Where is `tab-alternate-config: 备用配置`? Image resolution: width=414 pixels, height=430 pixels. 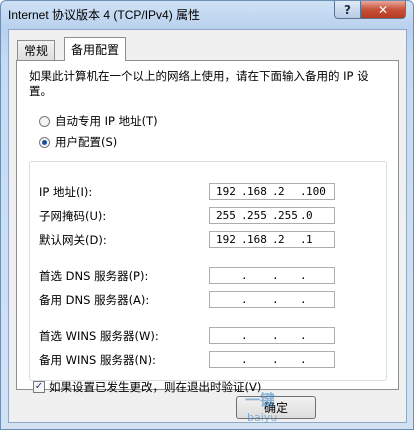
tab-alternate-config: 备用配置 is located at coordinates (95, 49).